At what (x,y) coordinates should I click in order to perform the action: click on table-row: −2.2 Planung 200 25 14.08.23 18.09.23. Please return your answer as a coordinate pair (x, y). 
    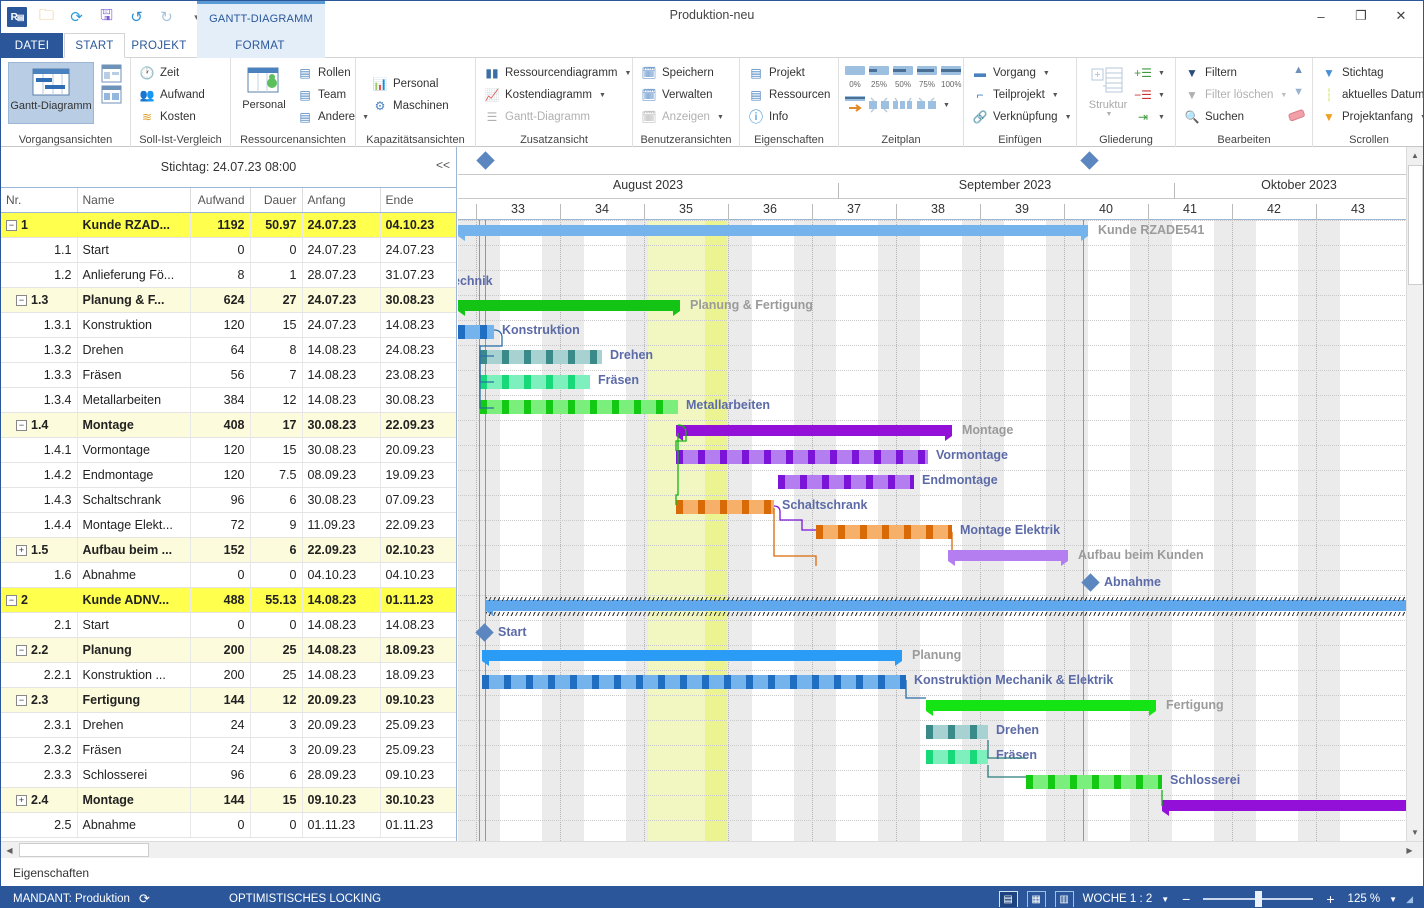
    Looking at the image, I should click on (228, 650).